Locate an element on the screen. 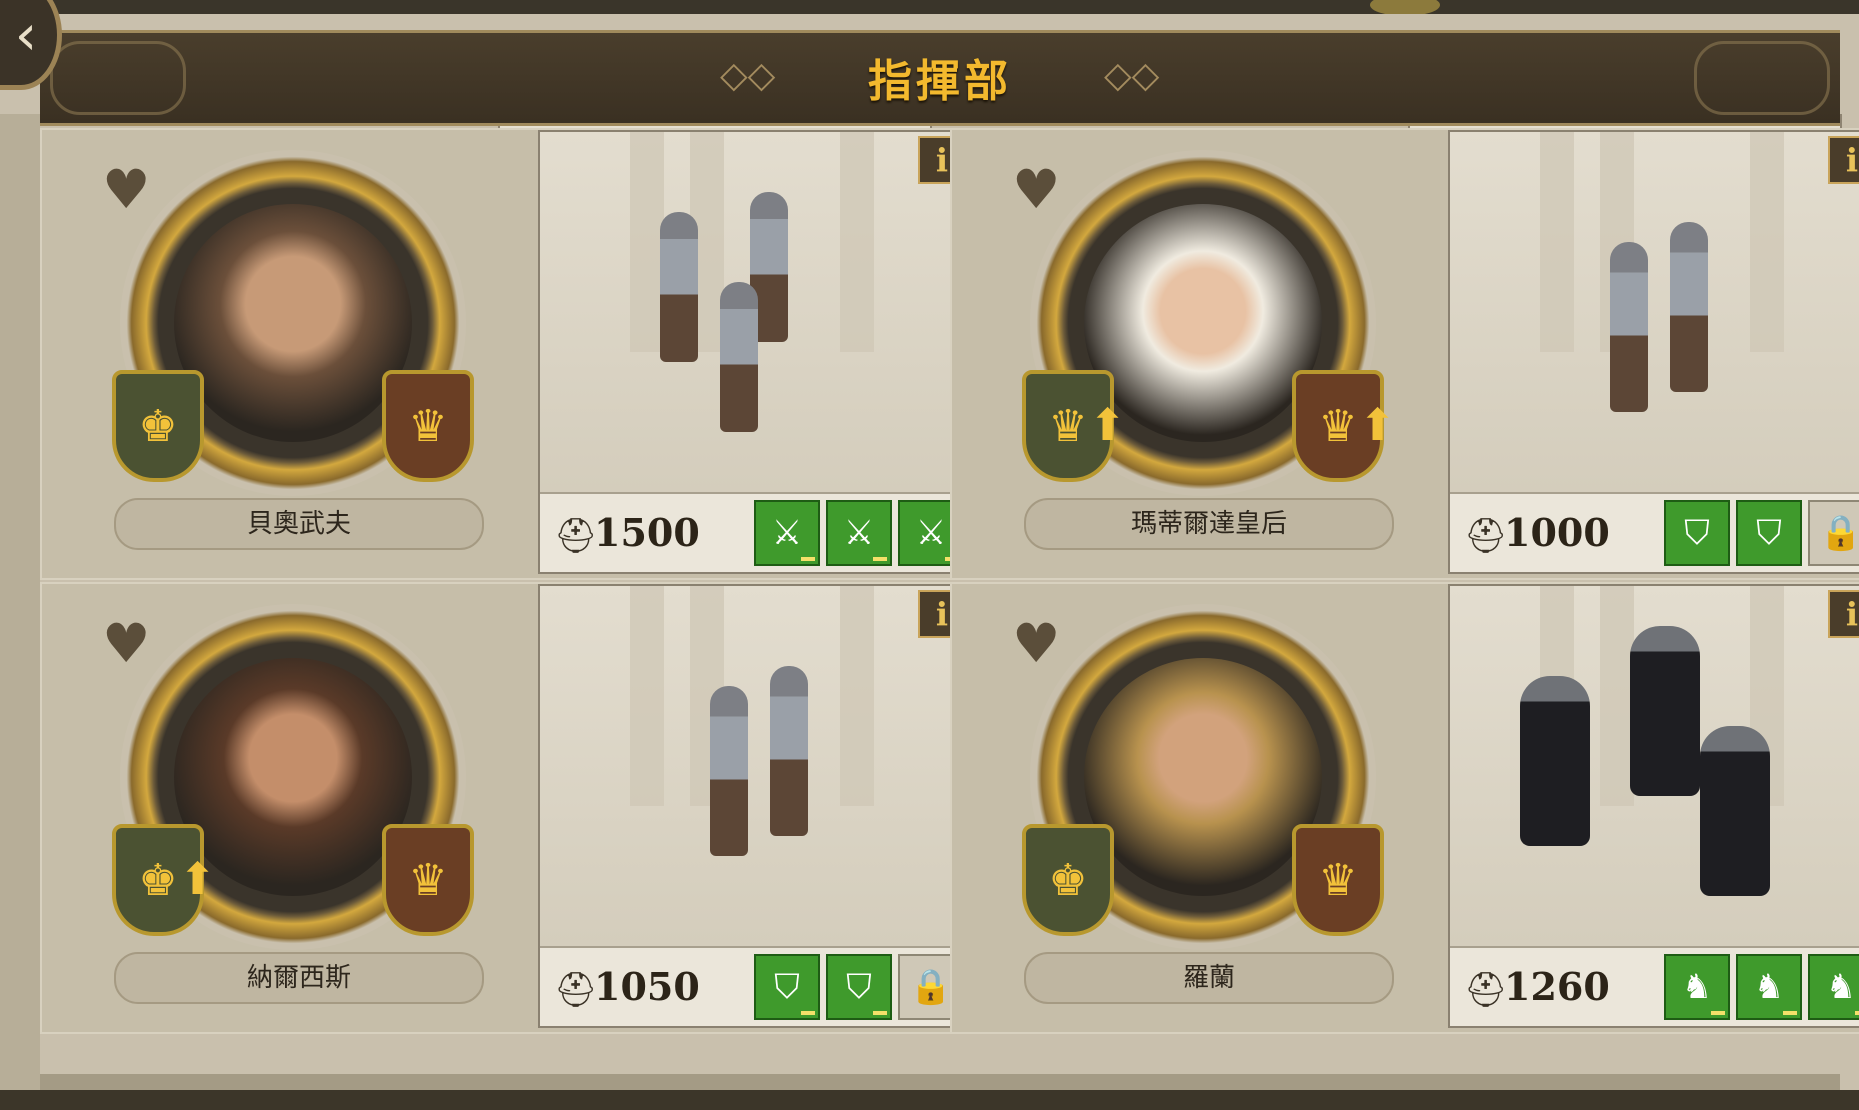 Image resolution: width=1859 pixels, height=1110 pixels. bottom-ornament is located at coordinates (940, 1082).